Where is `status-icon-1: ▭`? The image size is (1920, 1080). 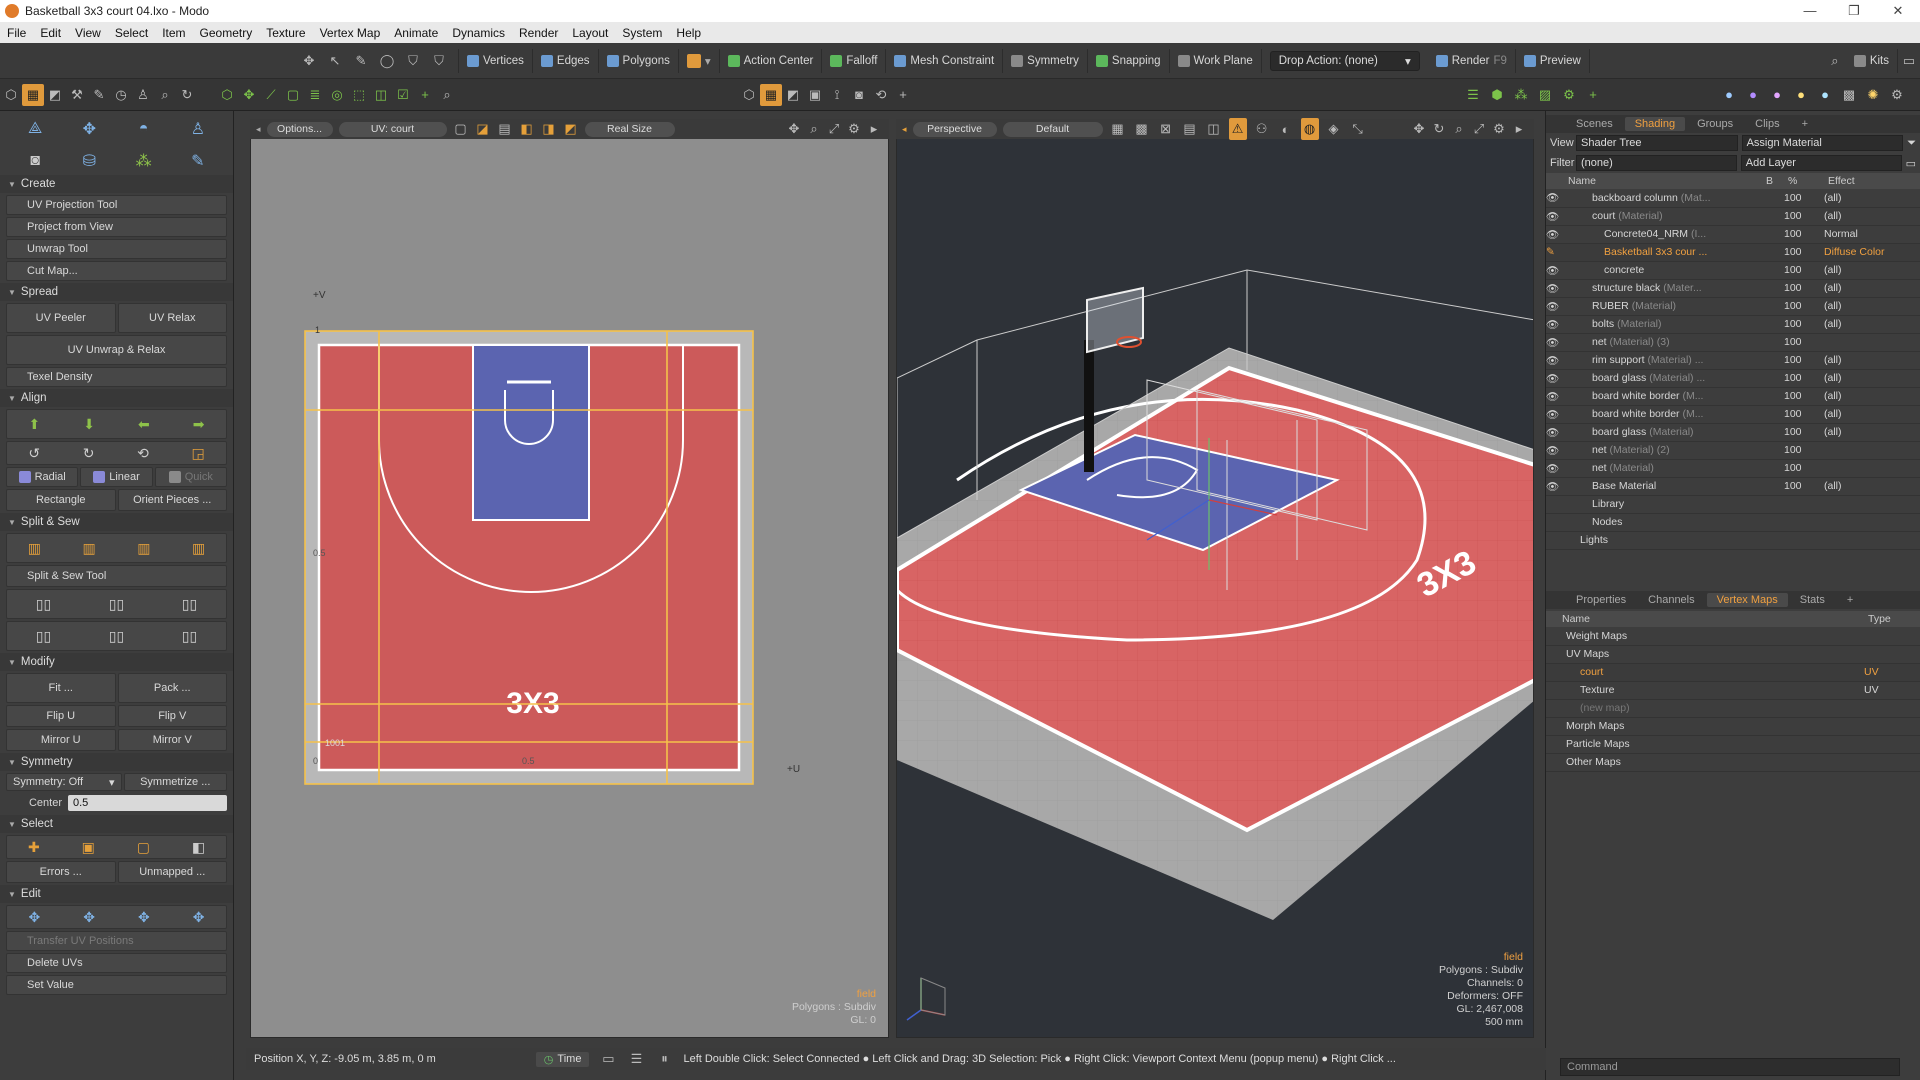 status-icon-1: ▭ is located at coordinates (608, 1059).